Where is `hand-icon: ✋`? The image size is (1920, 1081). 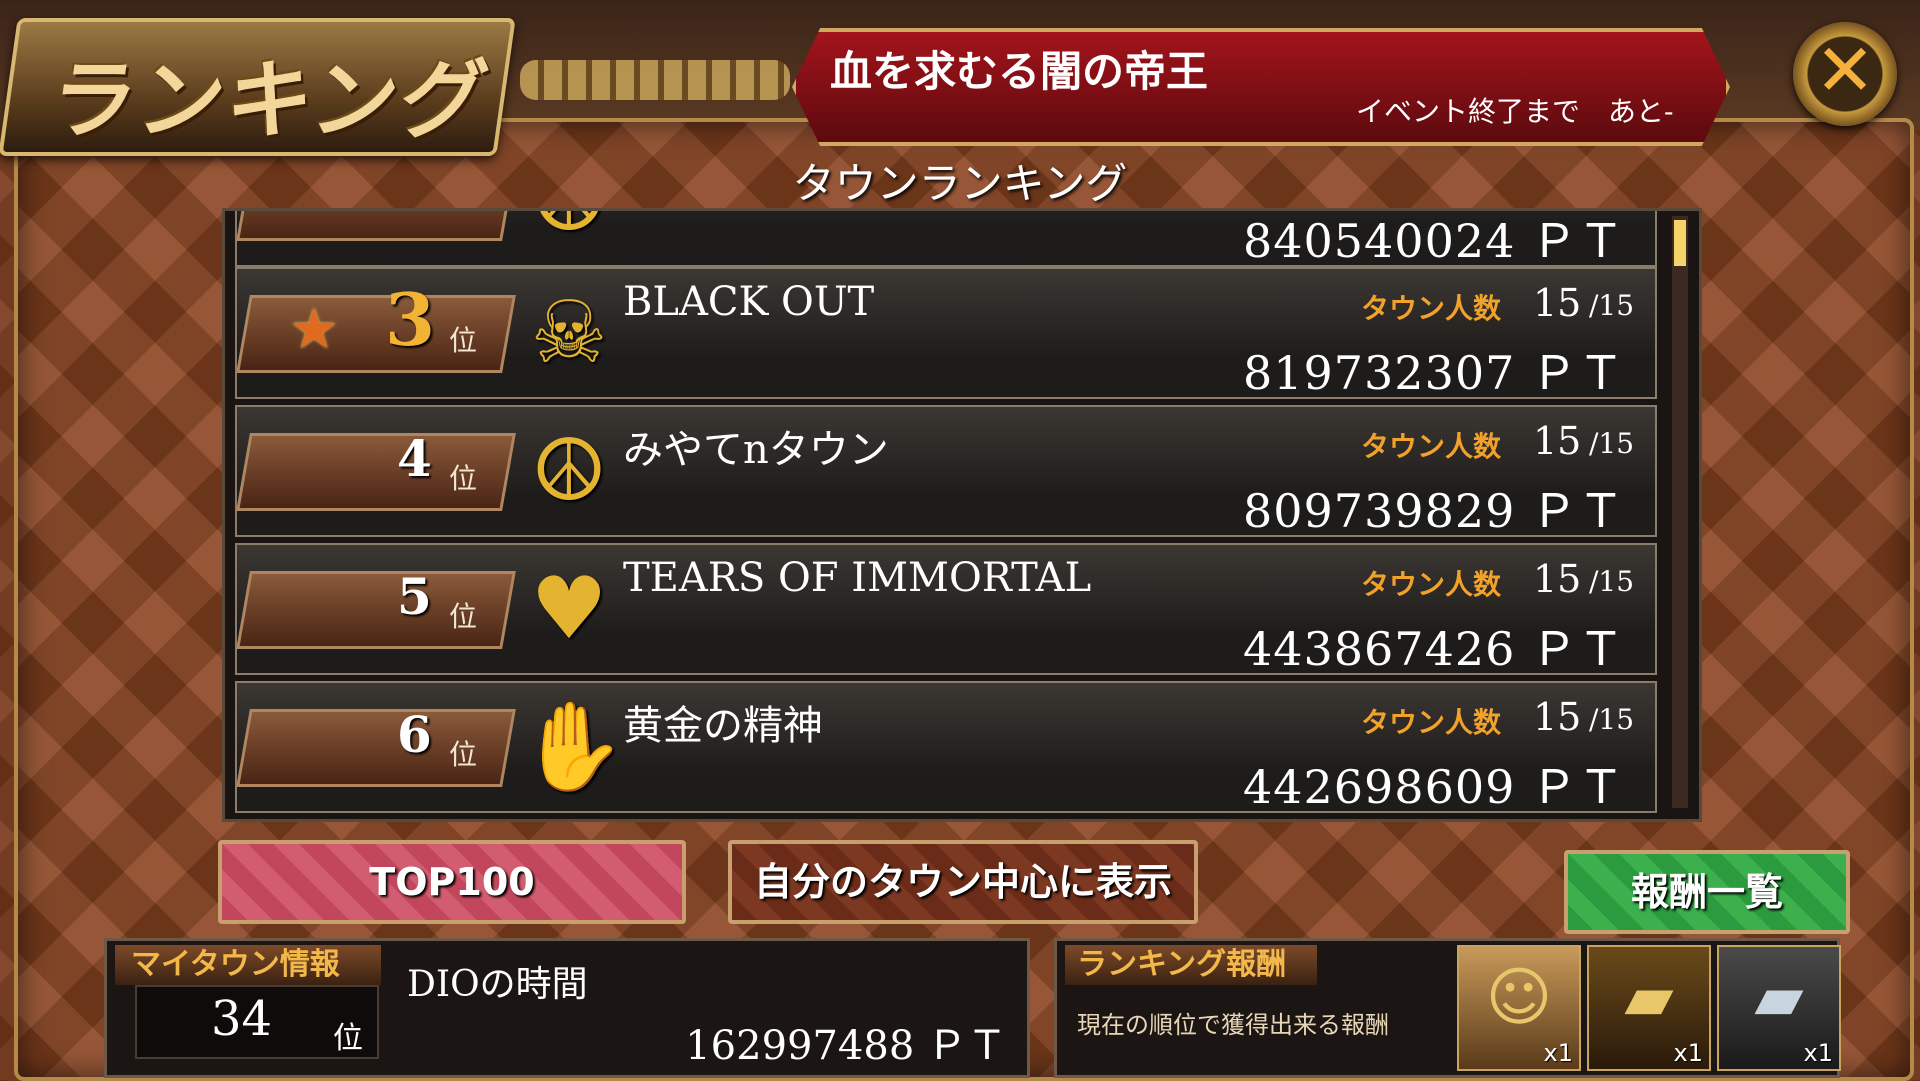 hand-icon: ✋ is located at coordinates (573, 747).